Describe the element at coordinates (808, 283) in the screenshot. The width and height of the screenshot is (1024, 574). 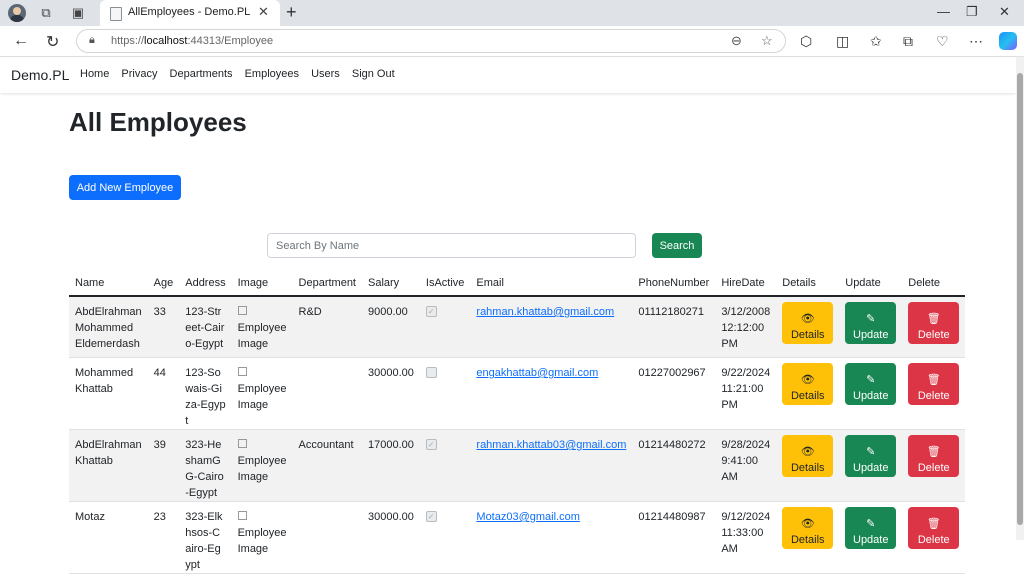
I see `col-details: Details` at that location.